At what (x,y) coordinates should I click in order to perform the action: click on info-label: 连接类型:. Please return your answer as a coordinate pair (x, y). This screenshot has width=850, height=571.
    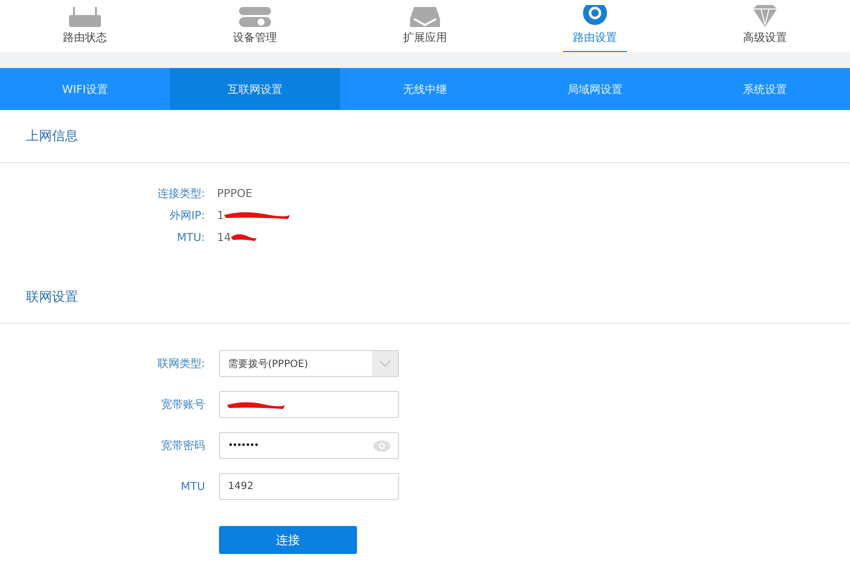
    Looking at the image, I should click on (180, 193).